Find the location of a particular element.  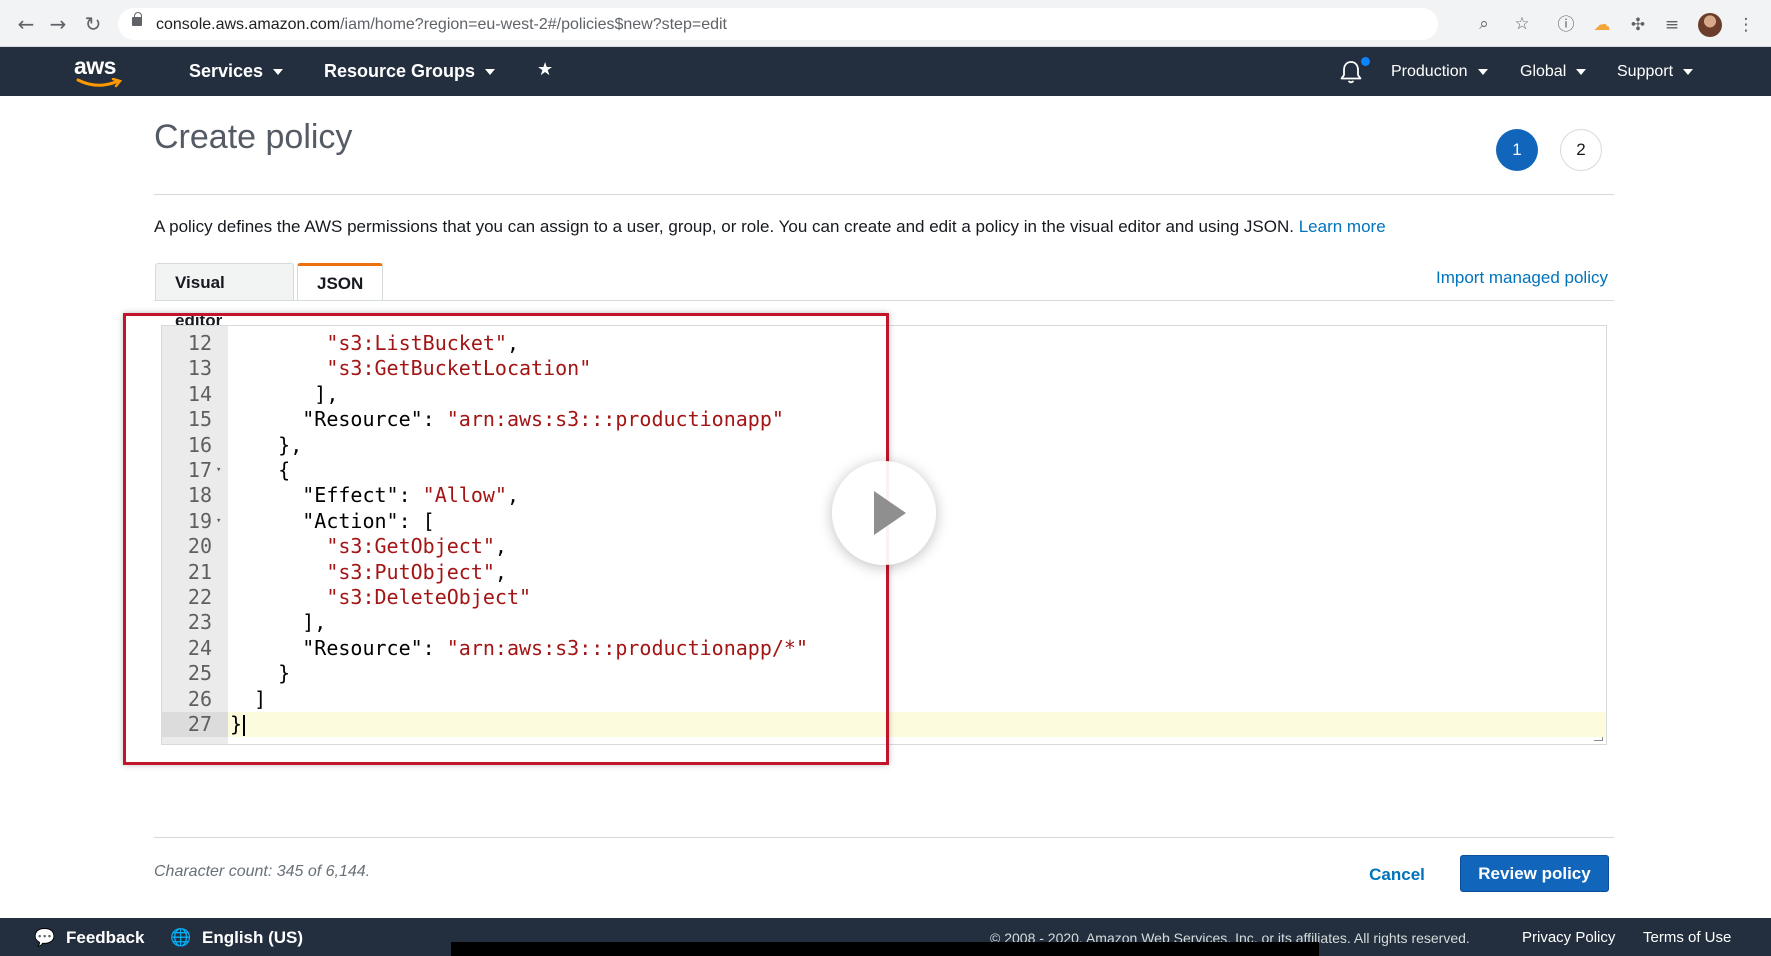

line-number: 27 is located at coordinates (195, 725).